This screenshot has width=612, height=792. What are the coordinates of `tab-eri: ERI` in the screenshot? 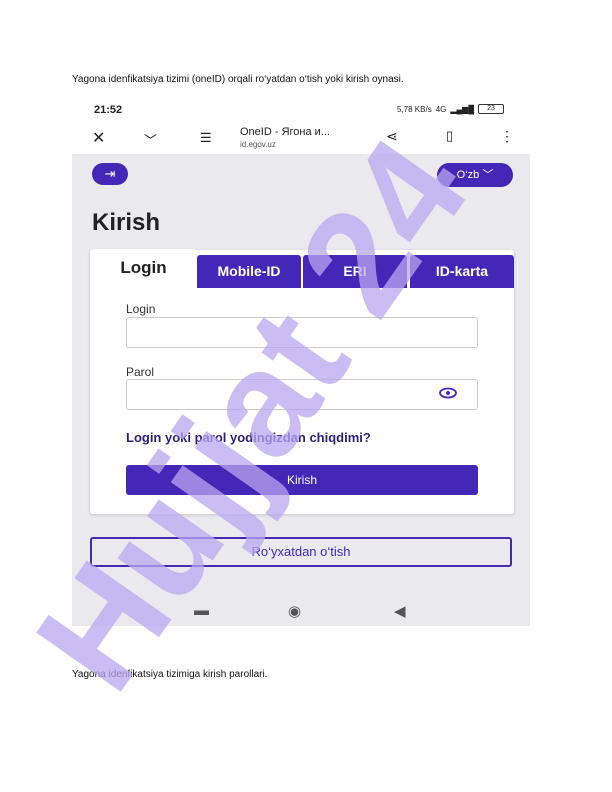 It's located at (355, 271).